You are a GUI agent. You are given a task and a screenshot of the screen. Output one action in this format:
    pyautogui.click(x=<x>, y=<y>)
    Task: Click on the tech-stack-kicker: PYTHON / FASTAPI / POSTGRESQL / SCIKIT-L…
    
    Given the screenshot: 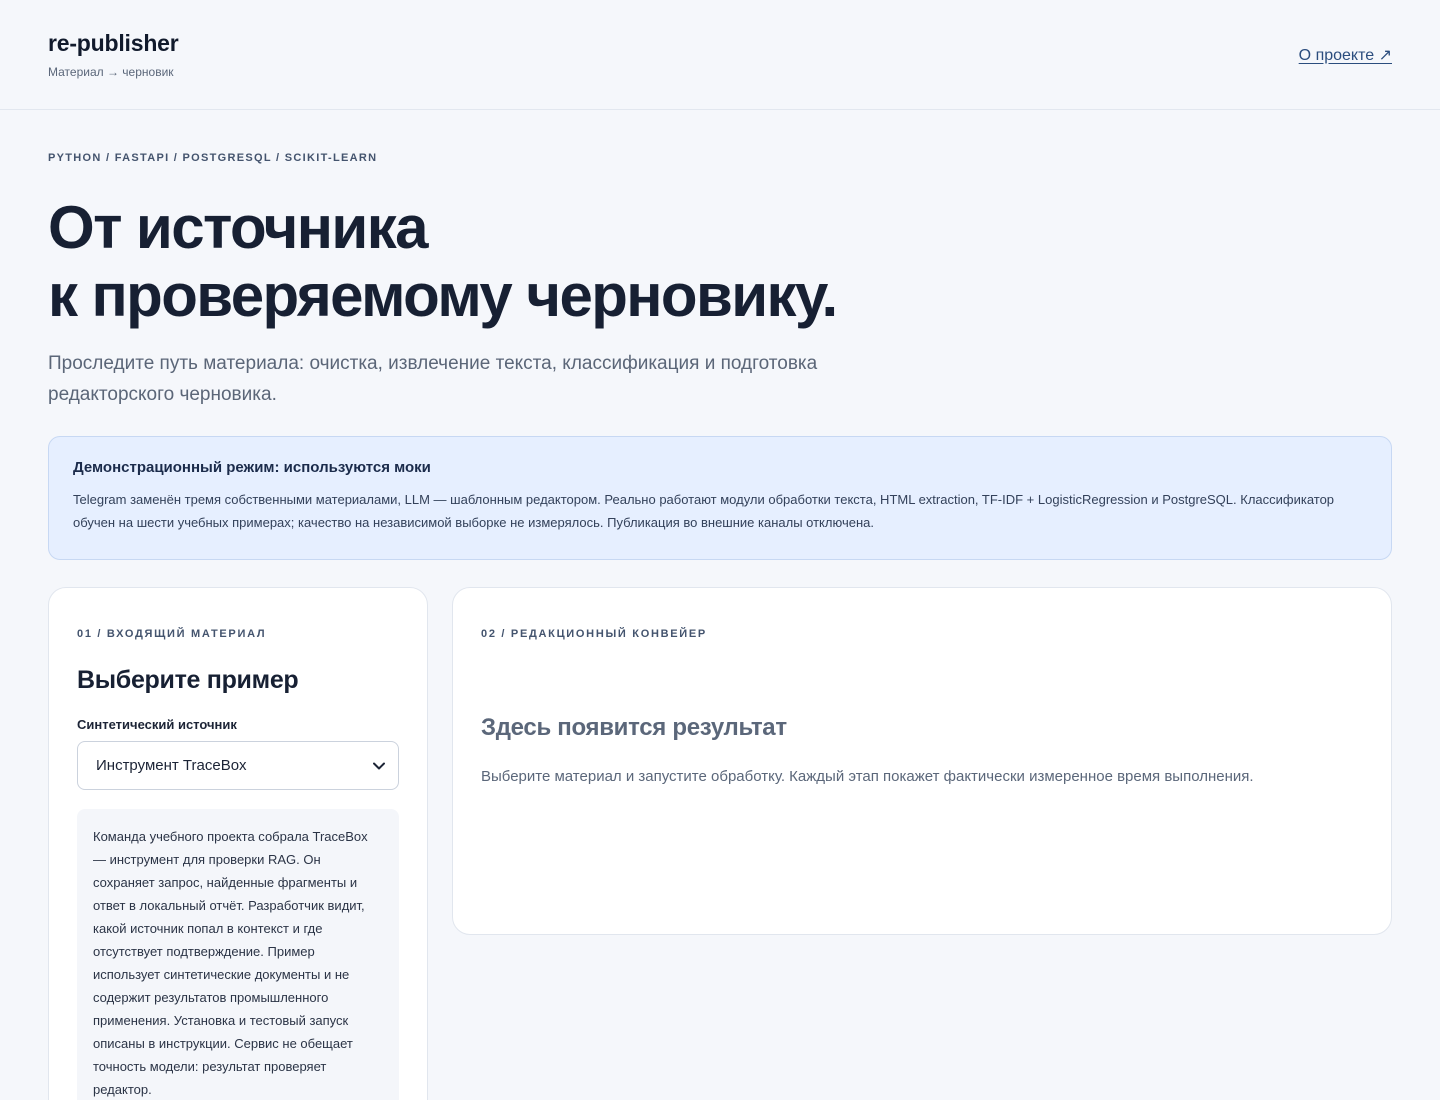 What is the action you would take?
    pyautogui.click(x=213, y=158)
    